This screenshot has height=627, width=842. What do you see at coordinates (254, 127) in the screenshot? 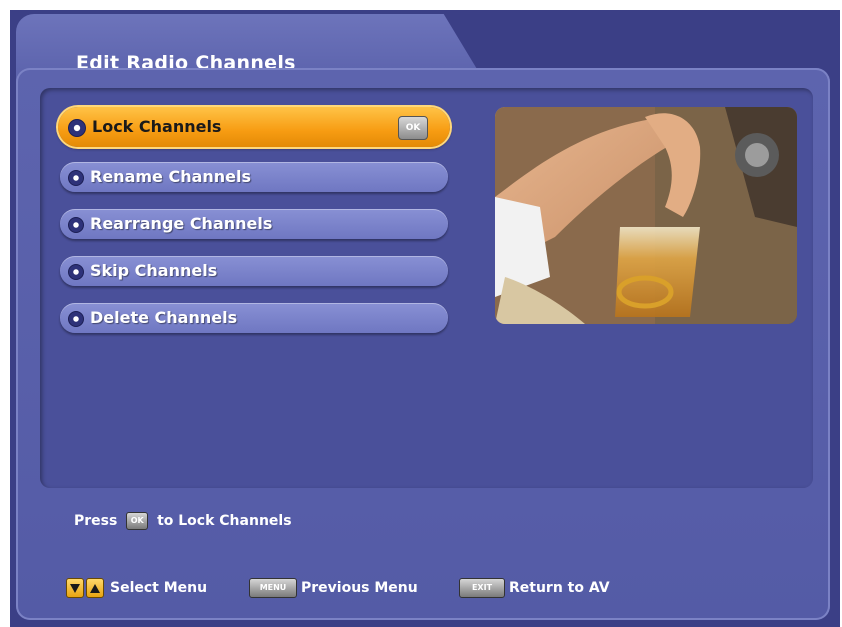
I see `menu-item-lock-channels: Lock Channels OK` at bounding box center [254, 127].